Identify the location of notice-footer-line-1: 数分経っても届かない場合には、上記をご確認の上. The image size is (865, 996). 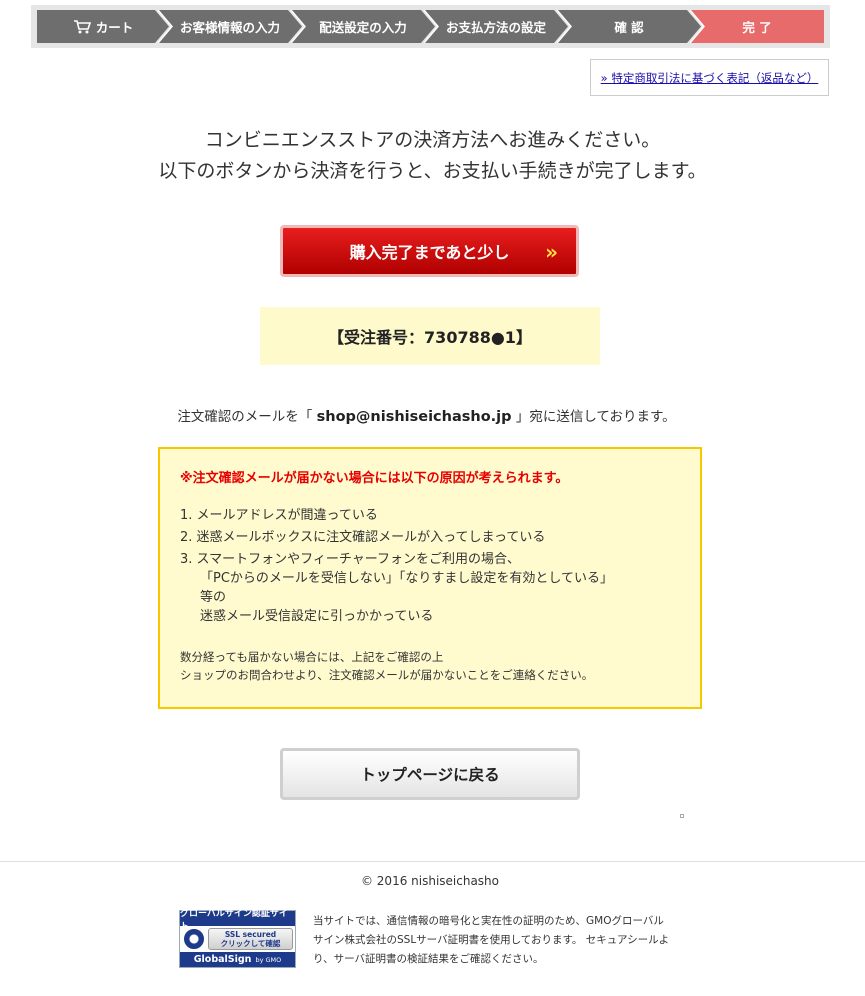
(312, 657).